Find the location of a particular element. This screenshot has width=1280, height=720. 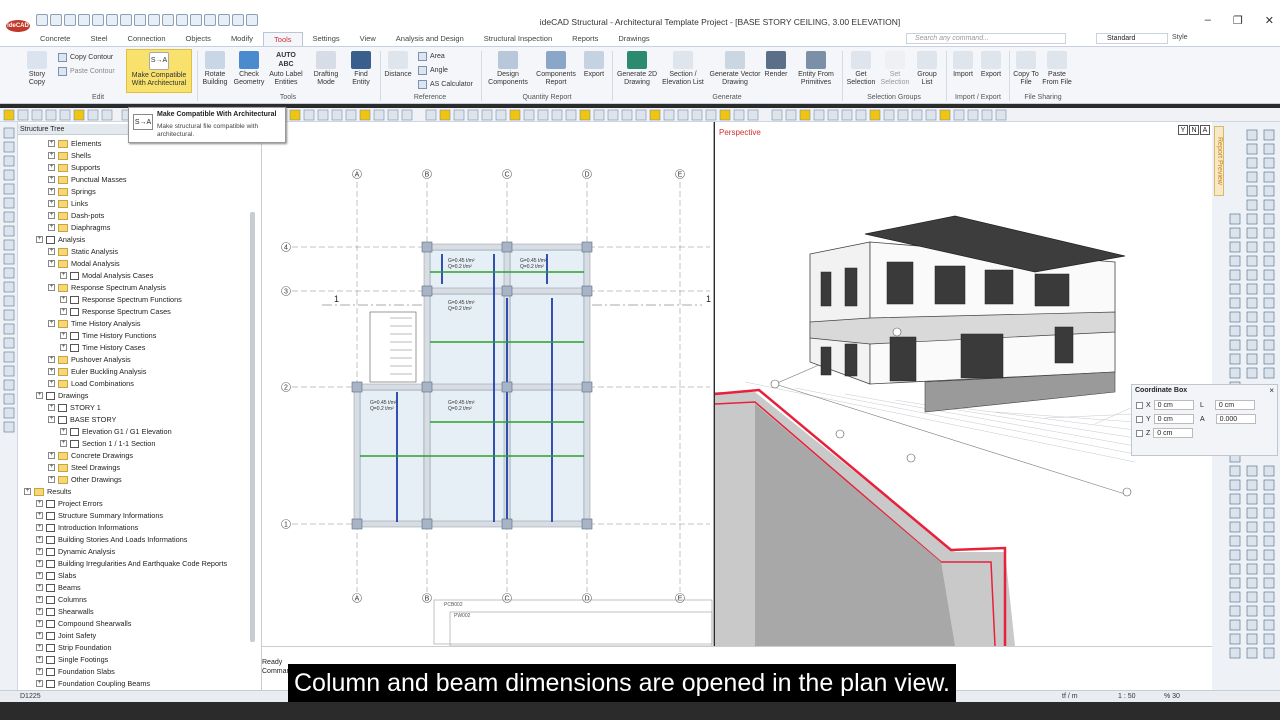

tree-item: + Static Analysis is located at coordinates (83, 251).